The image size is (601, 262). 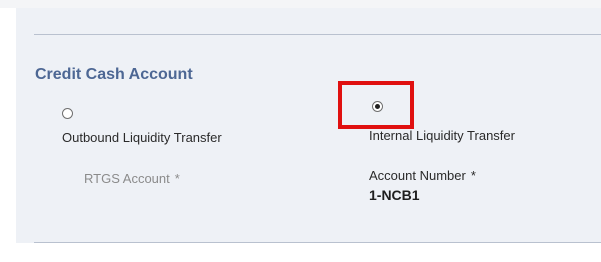 What do you see at coordinates (442, 135) in the screenshot?
I see `internal-liquidity-transfer-label: Internal Liquidity Transfer` at bounding box center [442, 135].